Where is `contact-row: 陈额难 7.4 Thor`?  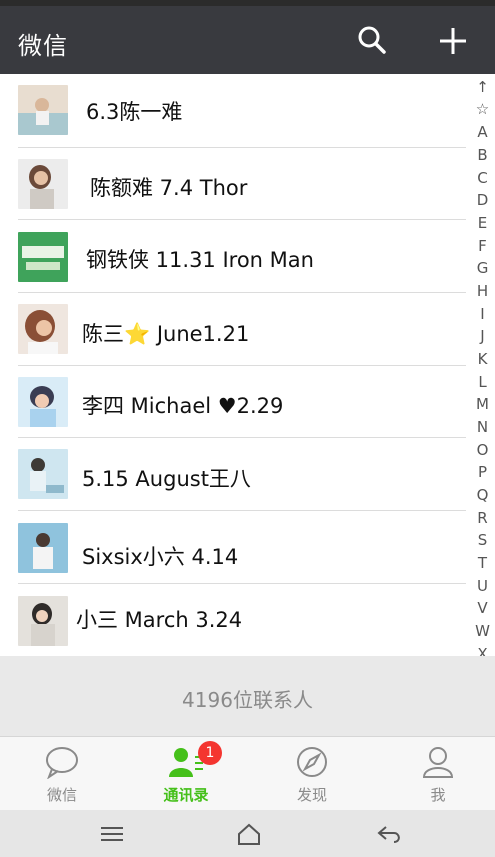
contact-row: 陈额难 7.4 Thor is located at coordinates (233, 184).